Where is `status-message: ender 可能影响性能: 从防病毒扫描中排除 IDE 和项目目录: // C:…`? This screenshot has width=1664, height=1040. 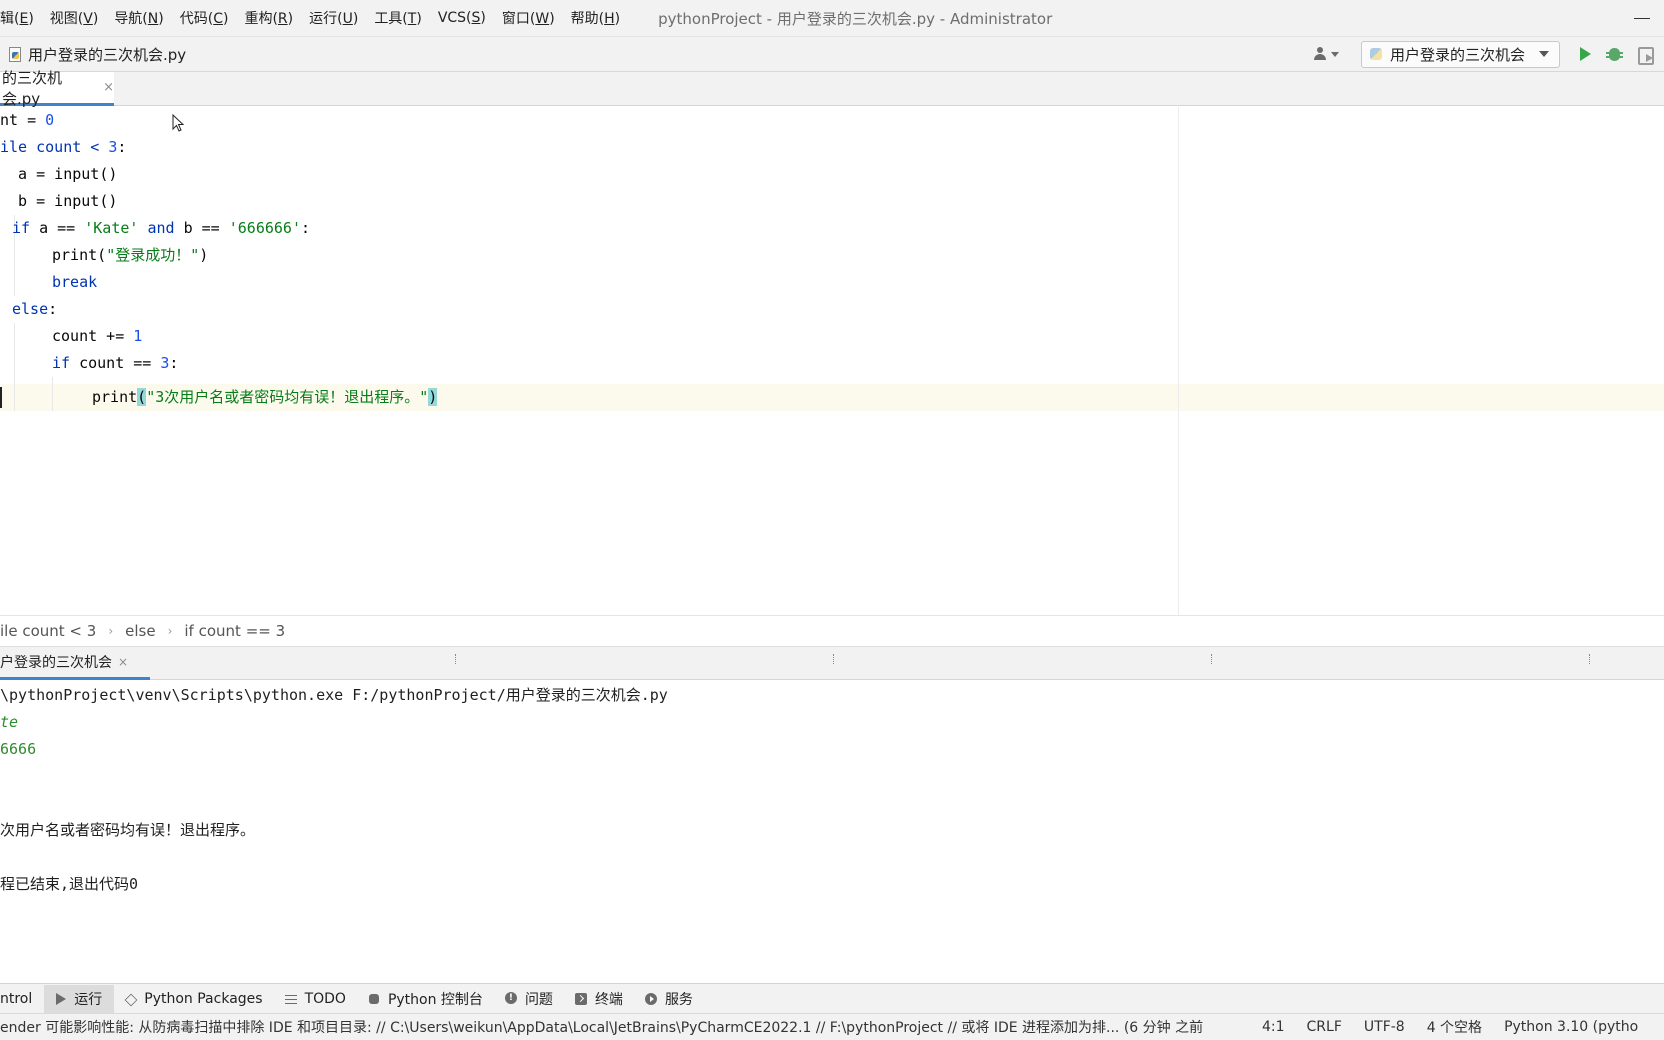 status-message: ender 可能影响性能: 从防病毒扫描中排除 IDE 和项目目录: // C:… is located at coordinates (631, 1027).